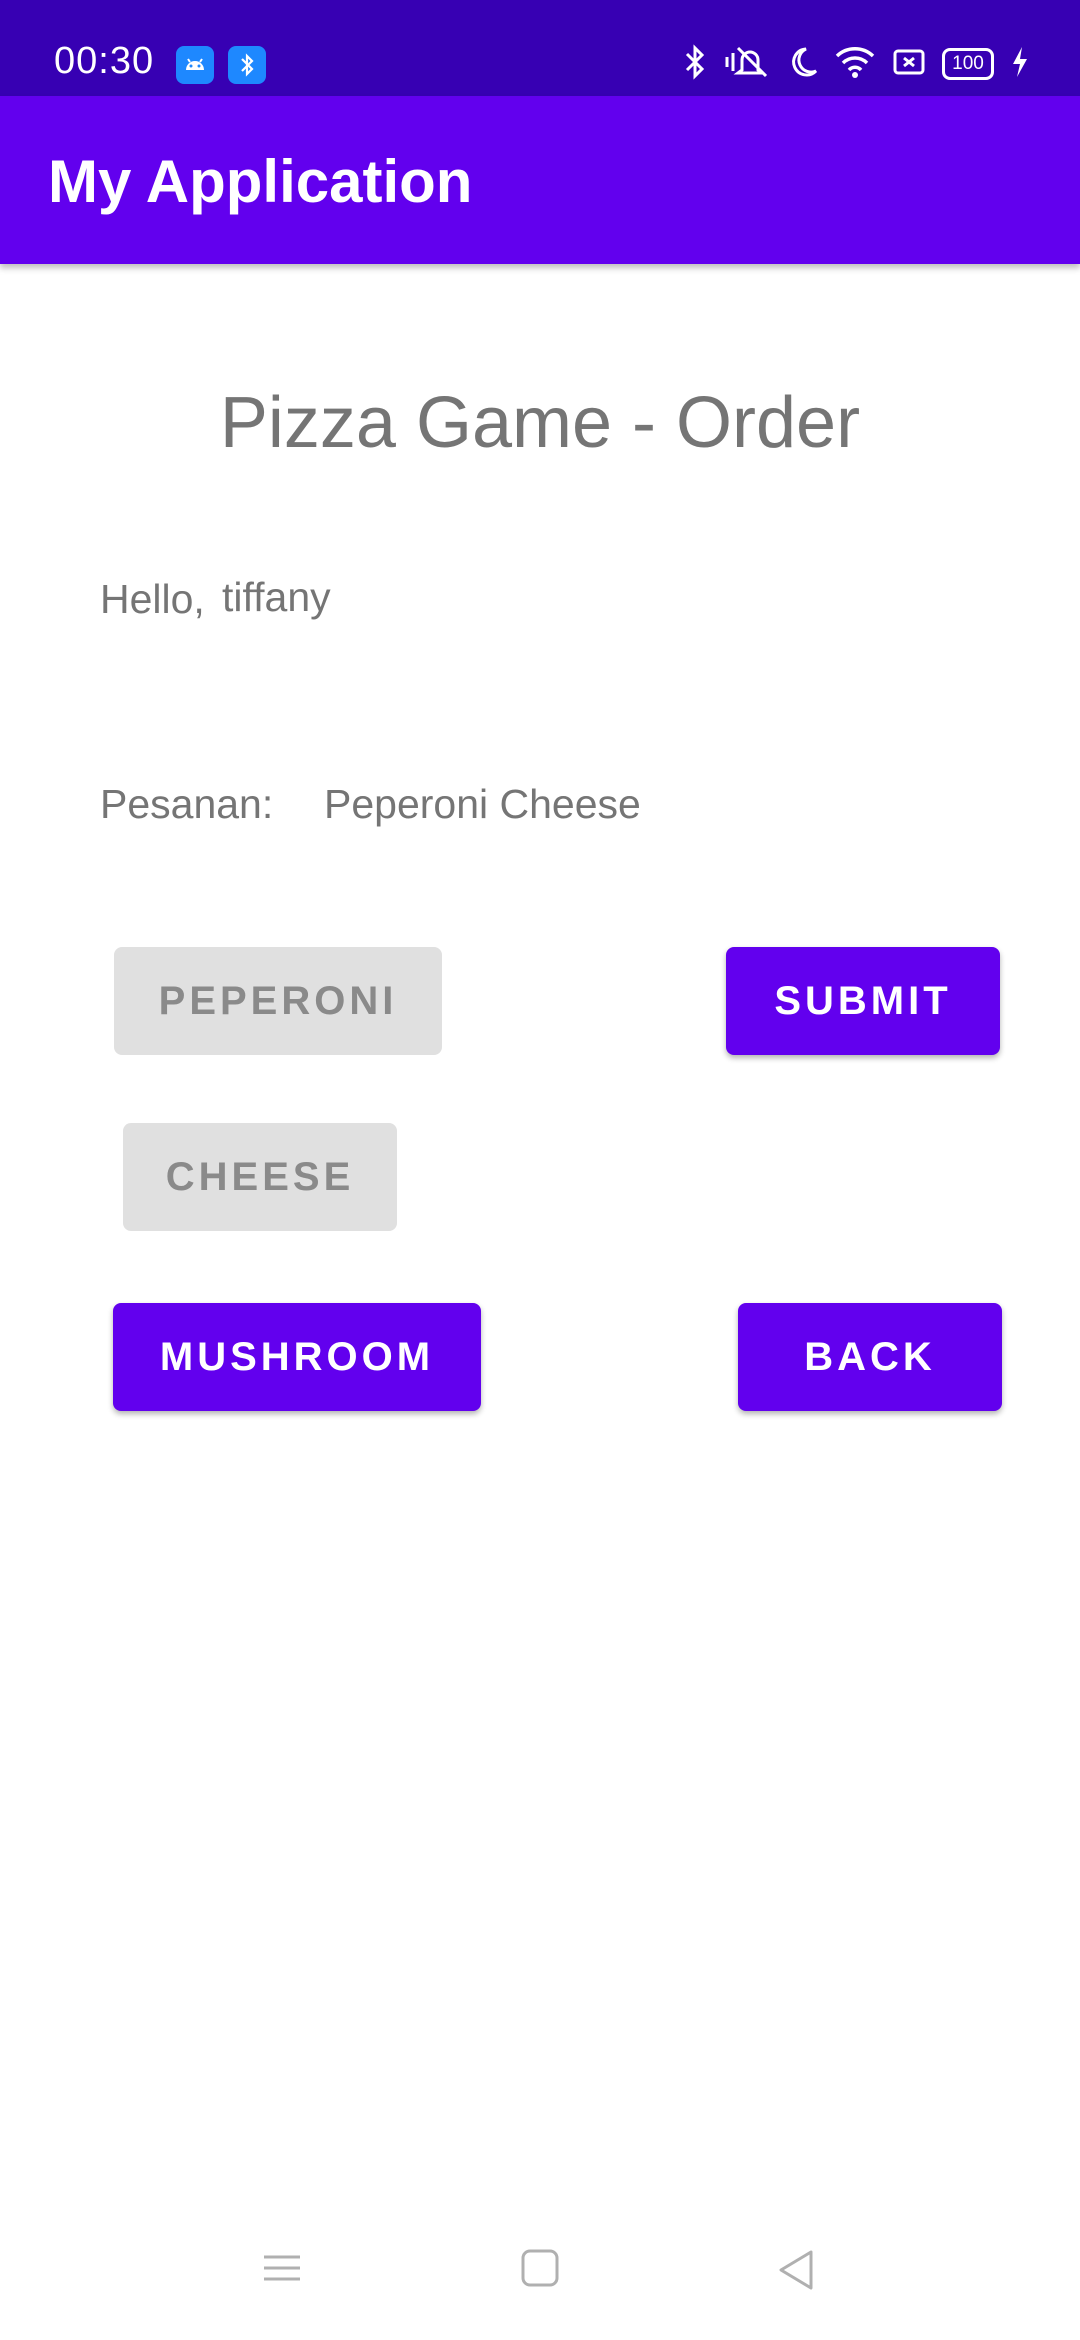  I want to click on page-title: Pizza Game - Order, so click(540, 423).